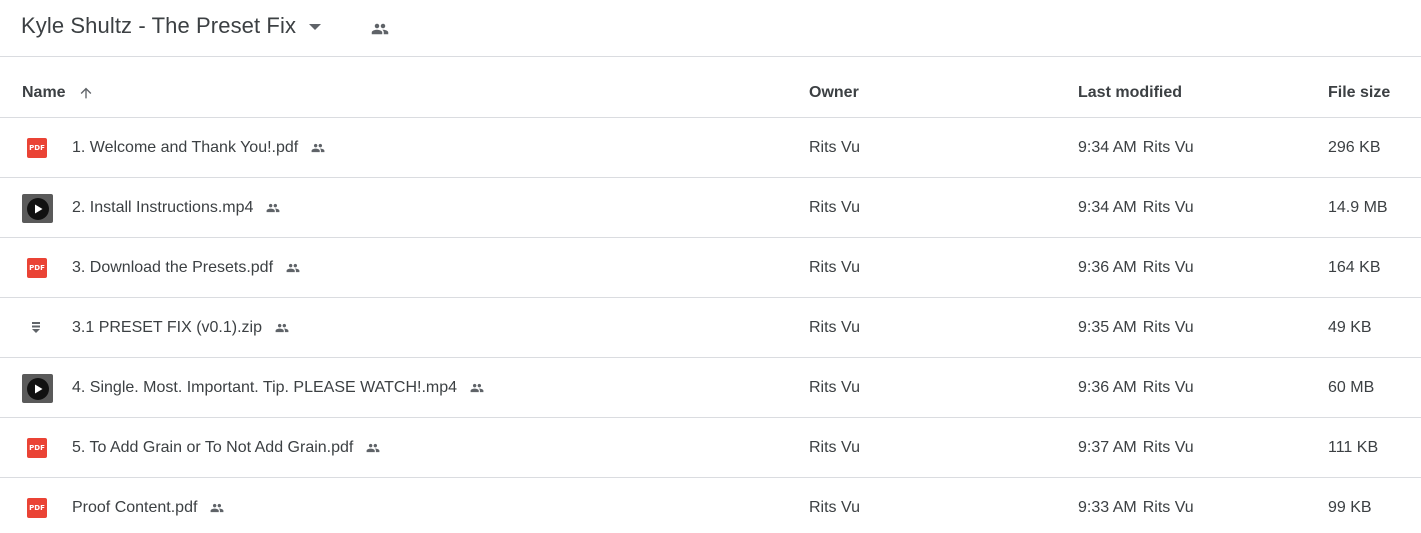  I want to click on file-name: Proof Content.pdf, so click(135, 507).